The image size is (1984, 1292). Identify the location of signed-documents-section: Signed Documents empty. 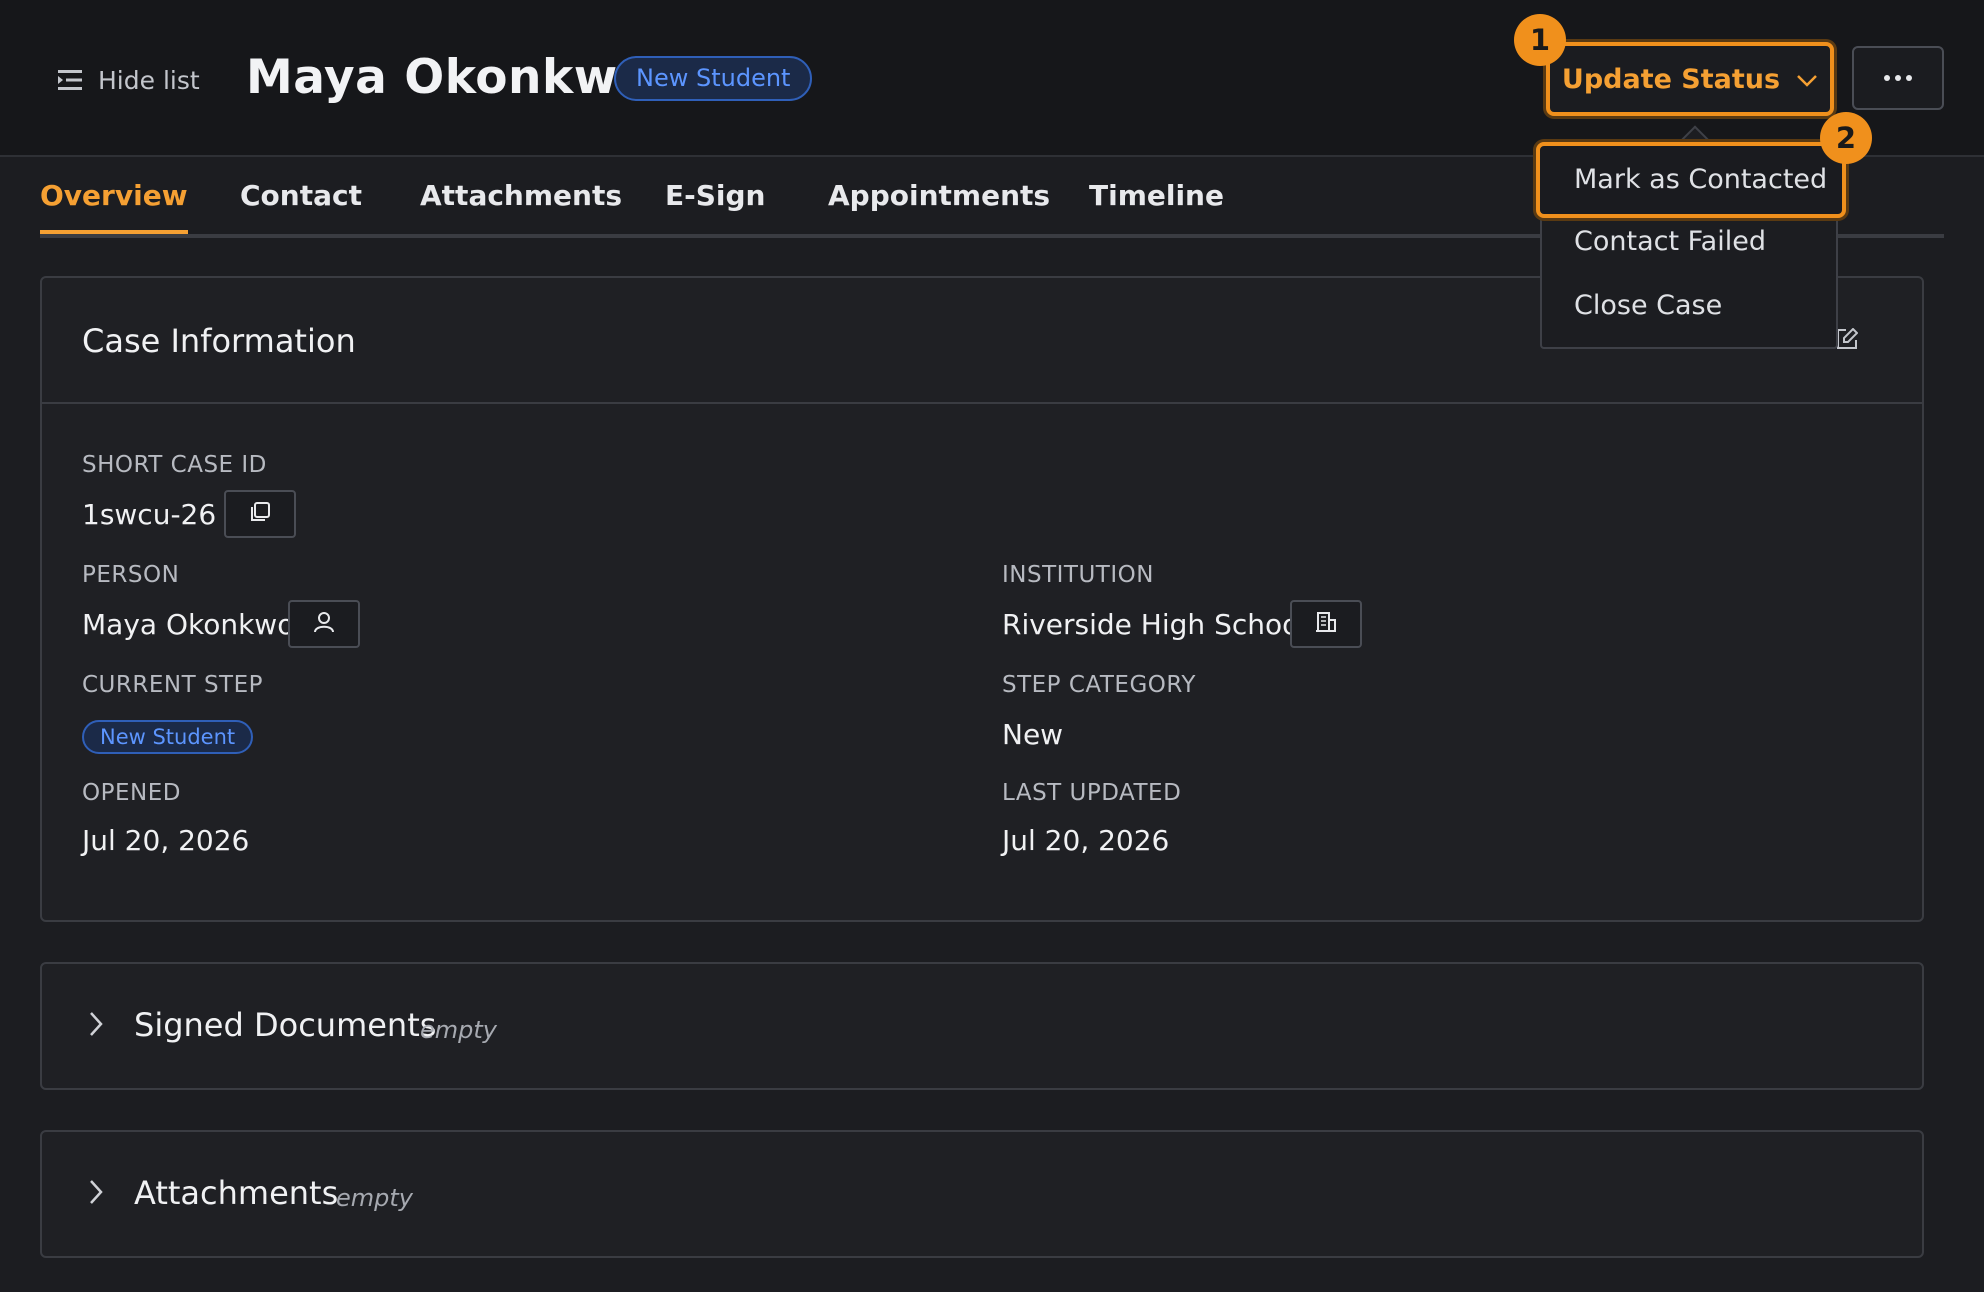
(982, 1026).